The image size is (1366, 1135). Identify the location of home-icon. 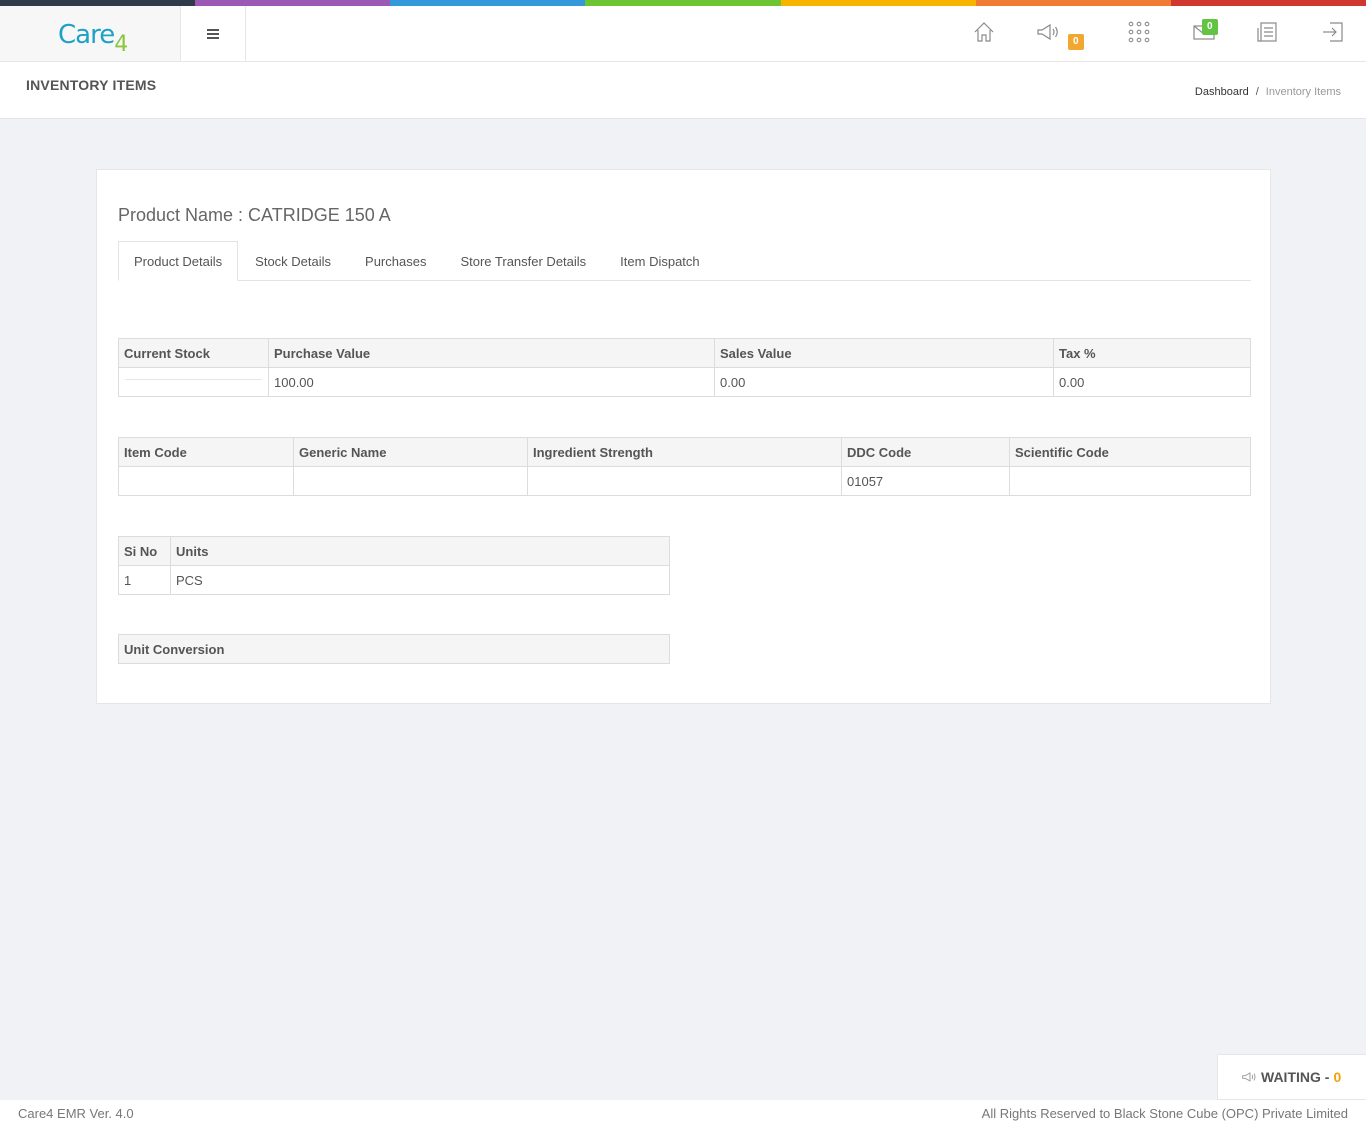
(984, 32).